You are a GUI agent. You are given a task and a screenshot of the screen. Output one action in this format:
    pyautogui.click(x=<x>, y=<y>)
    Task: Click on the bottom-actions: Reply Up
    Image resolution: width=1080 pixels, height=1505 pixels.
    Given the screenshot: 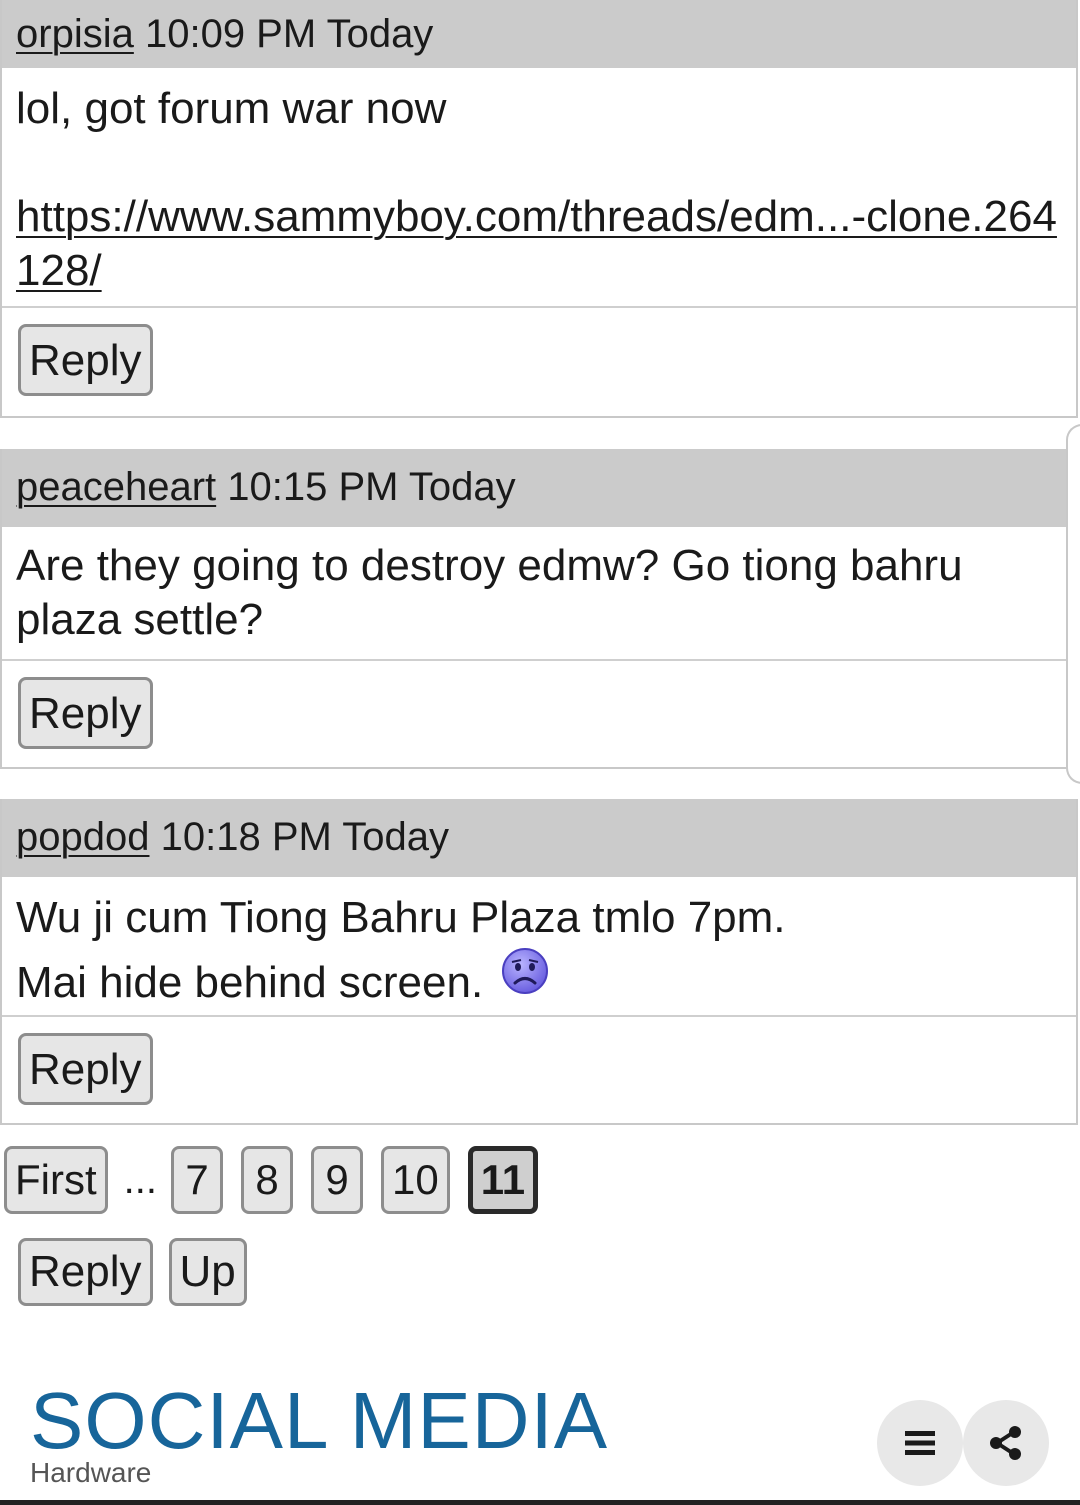 What is the action you would take?
    pyautogui.click(x=132, y=1272)
    